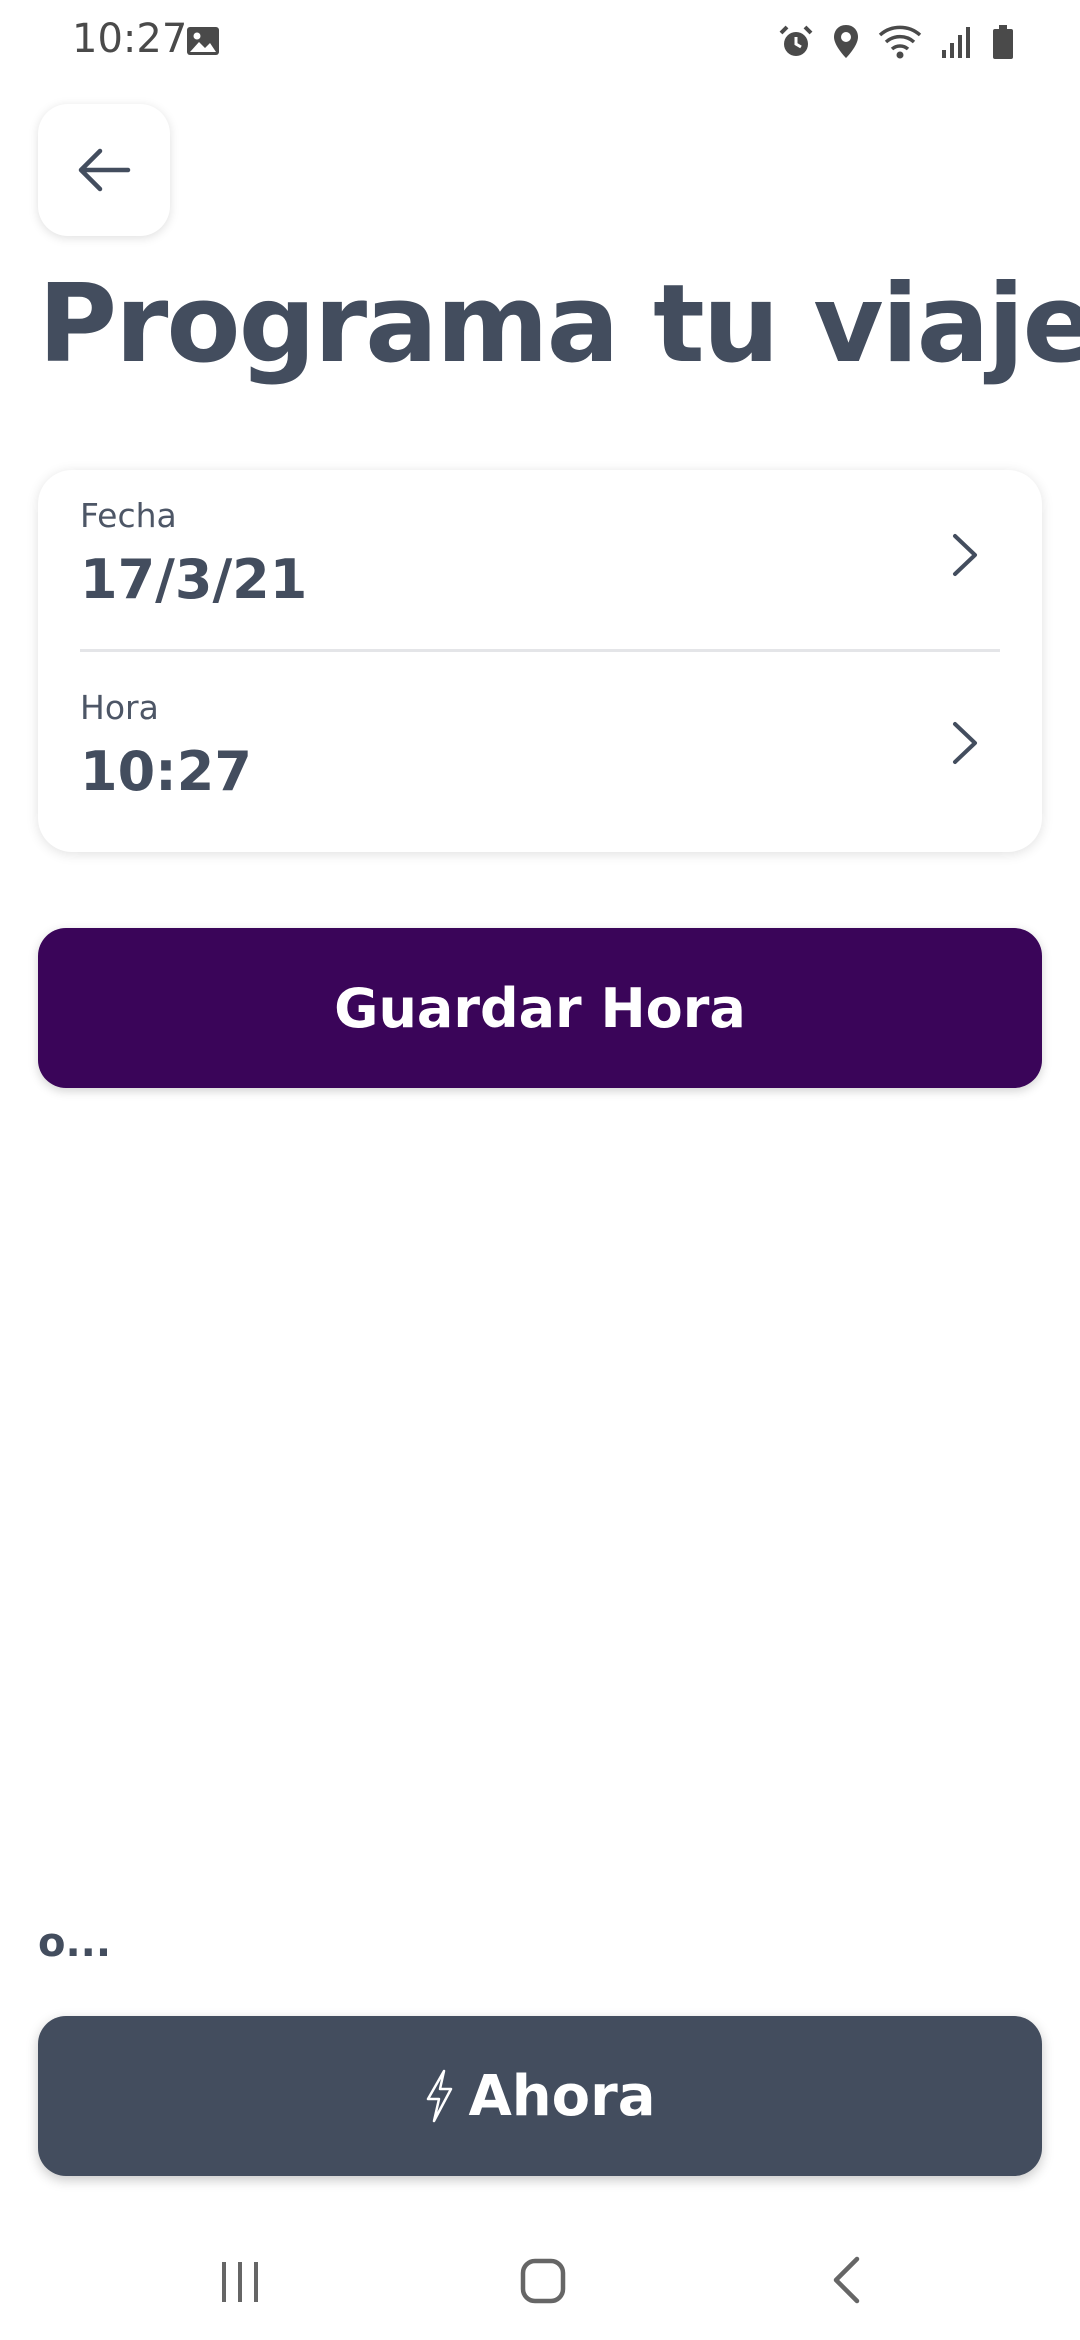 This screenshot has height=2340, width=1080. I want to click on time-label: Hora, so click(119, 707).